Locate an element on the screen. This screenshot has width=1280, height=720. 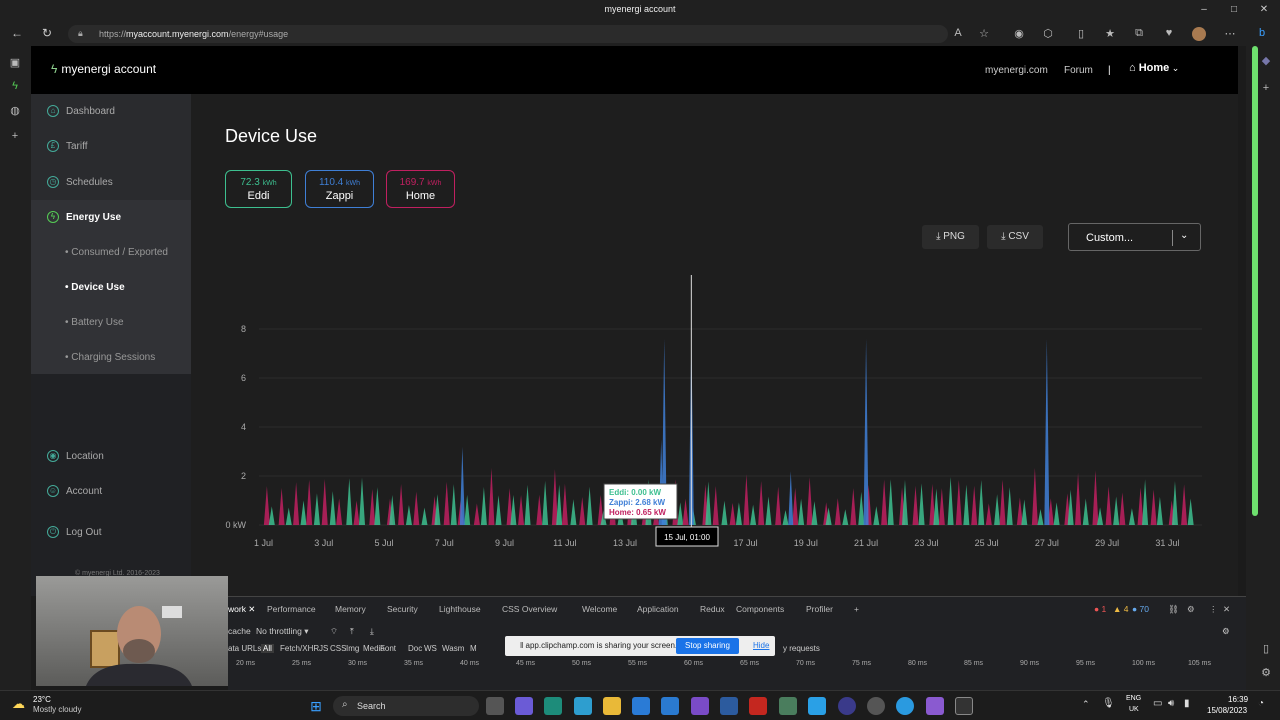
error-count: ● 1 is located at coordinates (1100, 609).